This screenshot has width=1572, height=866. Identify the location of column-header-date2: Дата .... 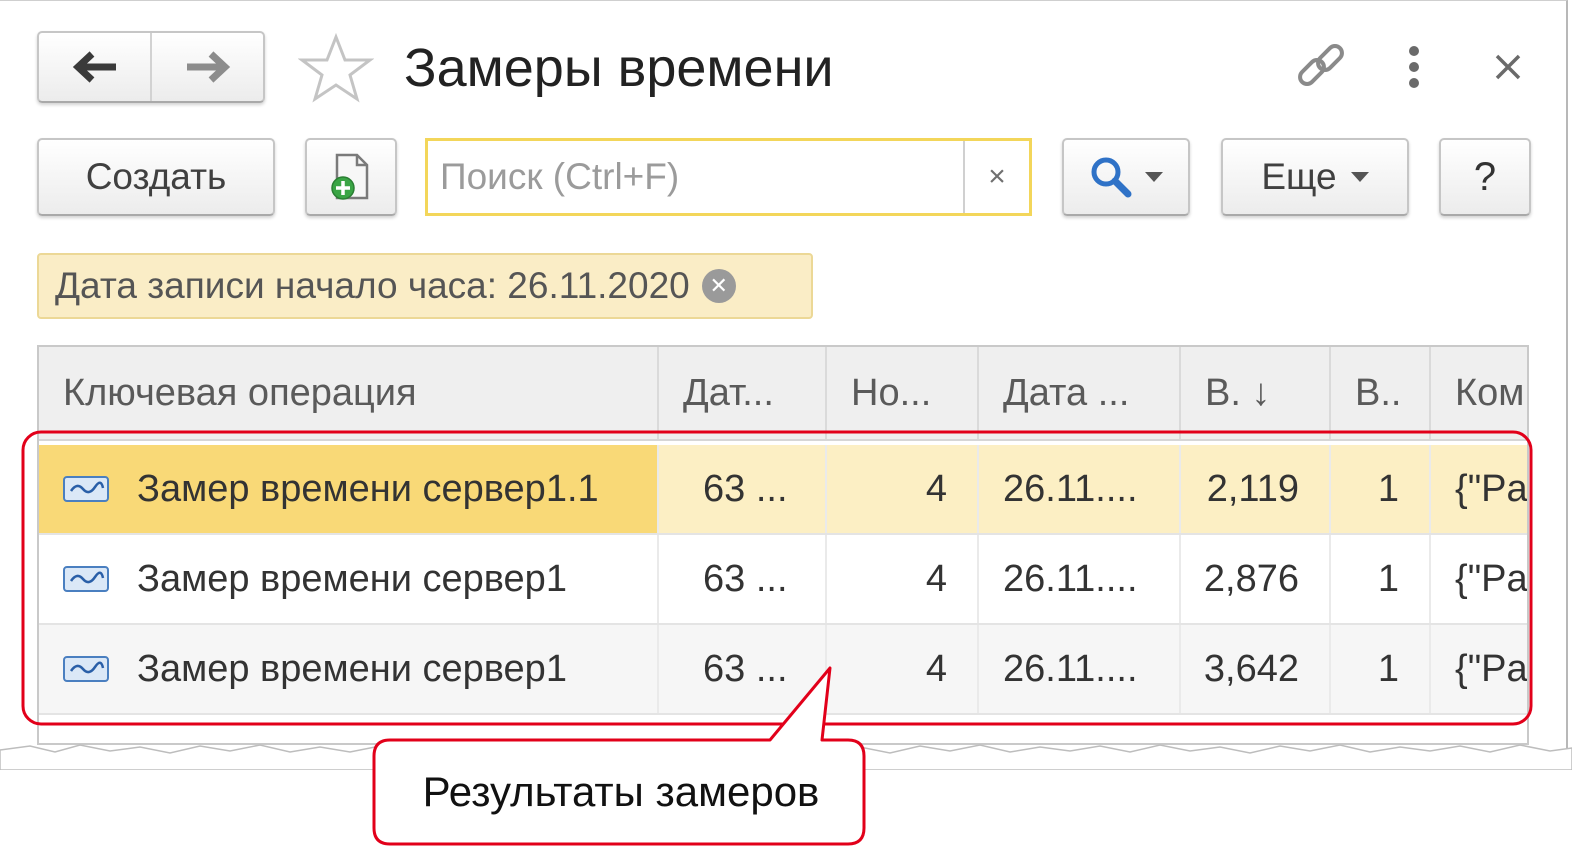
(1080, 393).